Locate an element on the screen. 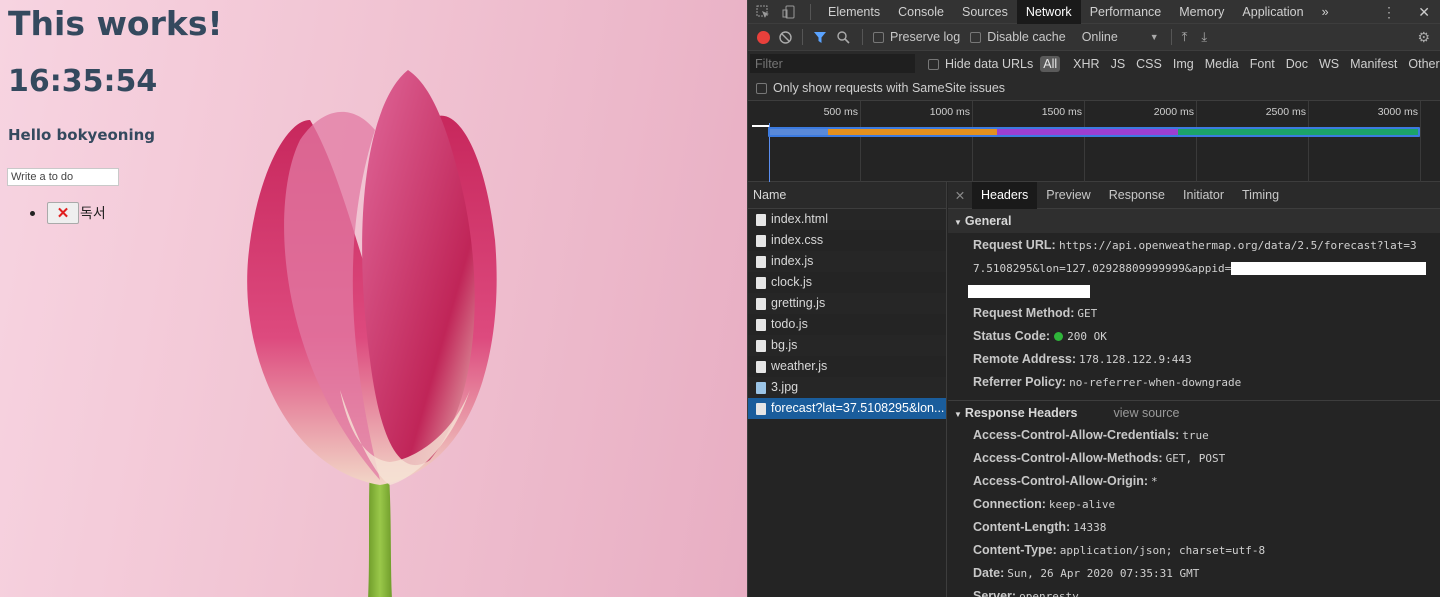  filter-type-css: CSS is located at coordinates (1149, 64).